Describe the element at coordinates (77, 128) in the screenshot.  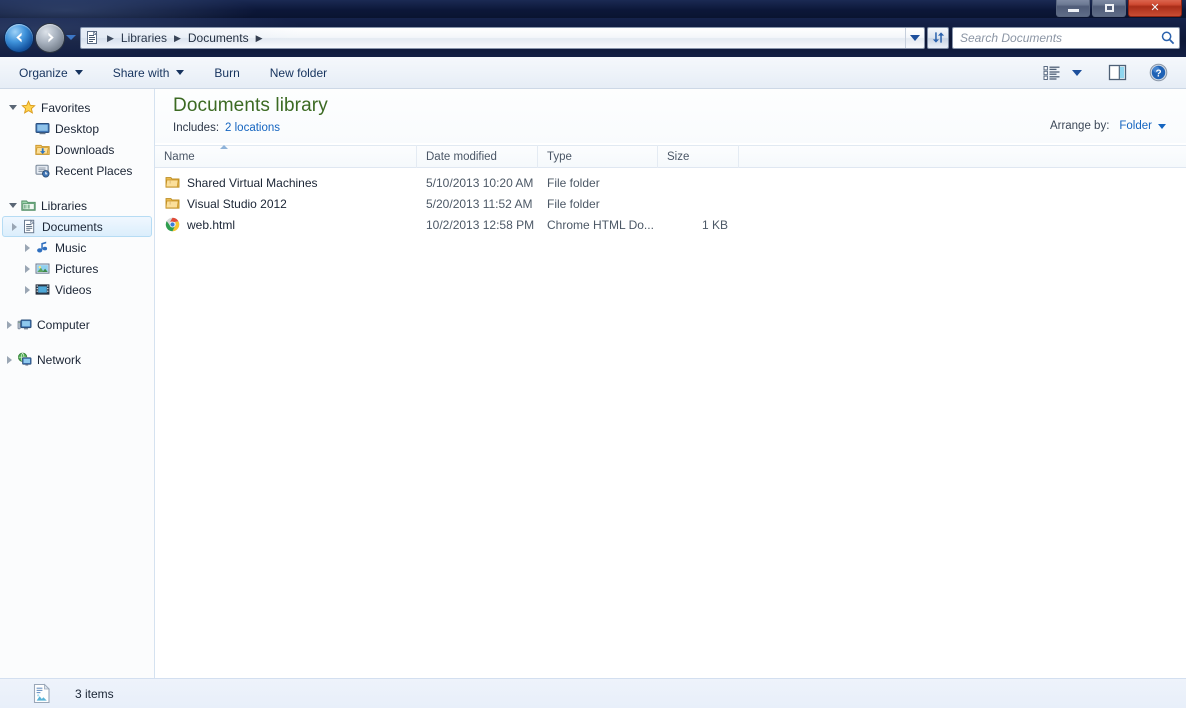
I see `sidebar-item-desktop: Desktop` at that location.